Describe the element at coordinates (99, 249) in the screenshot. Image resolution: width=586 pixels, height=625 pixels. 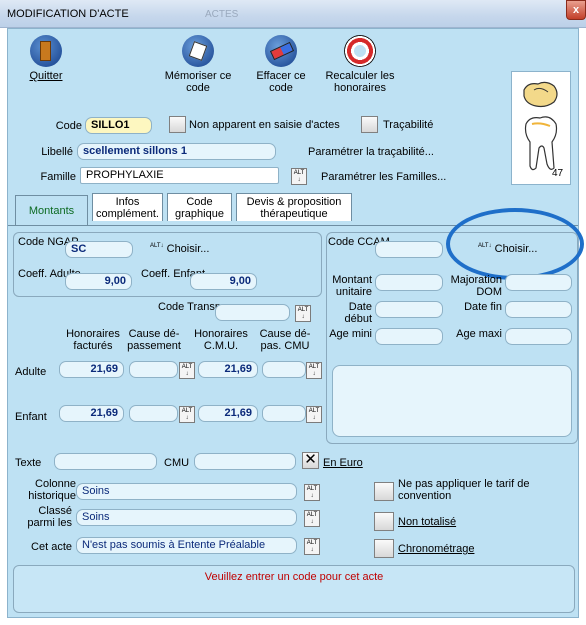
I see `code-ngap-input: SC` at that location.